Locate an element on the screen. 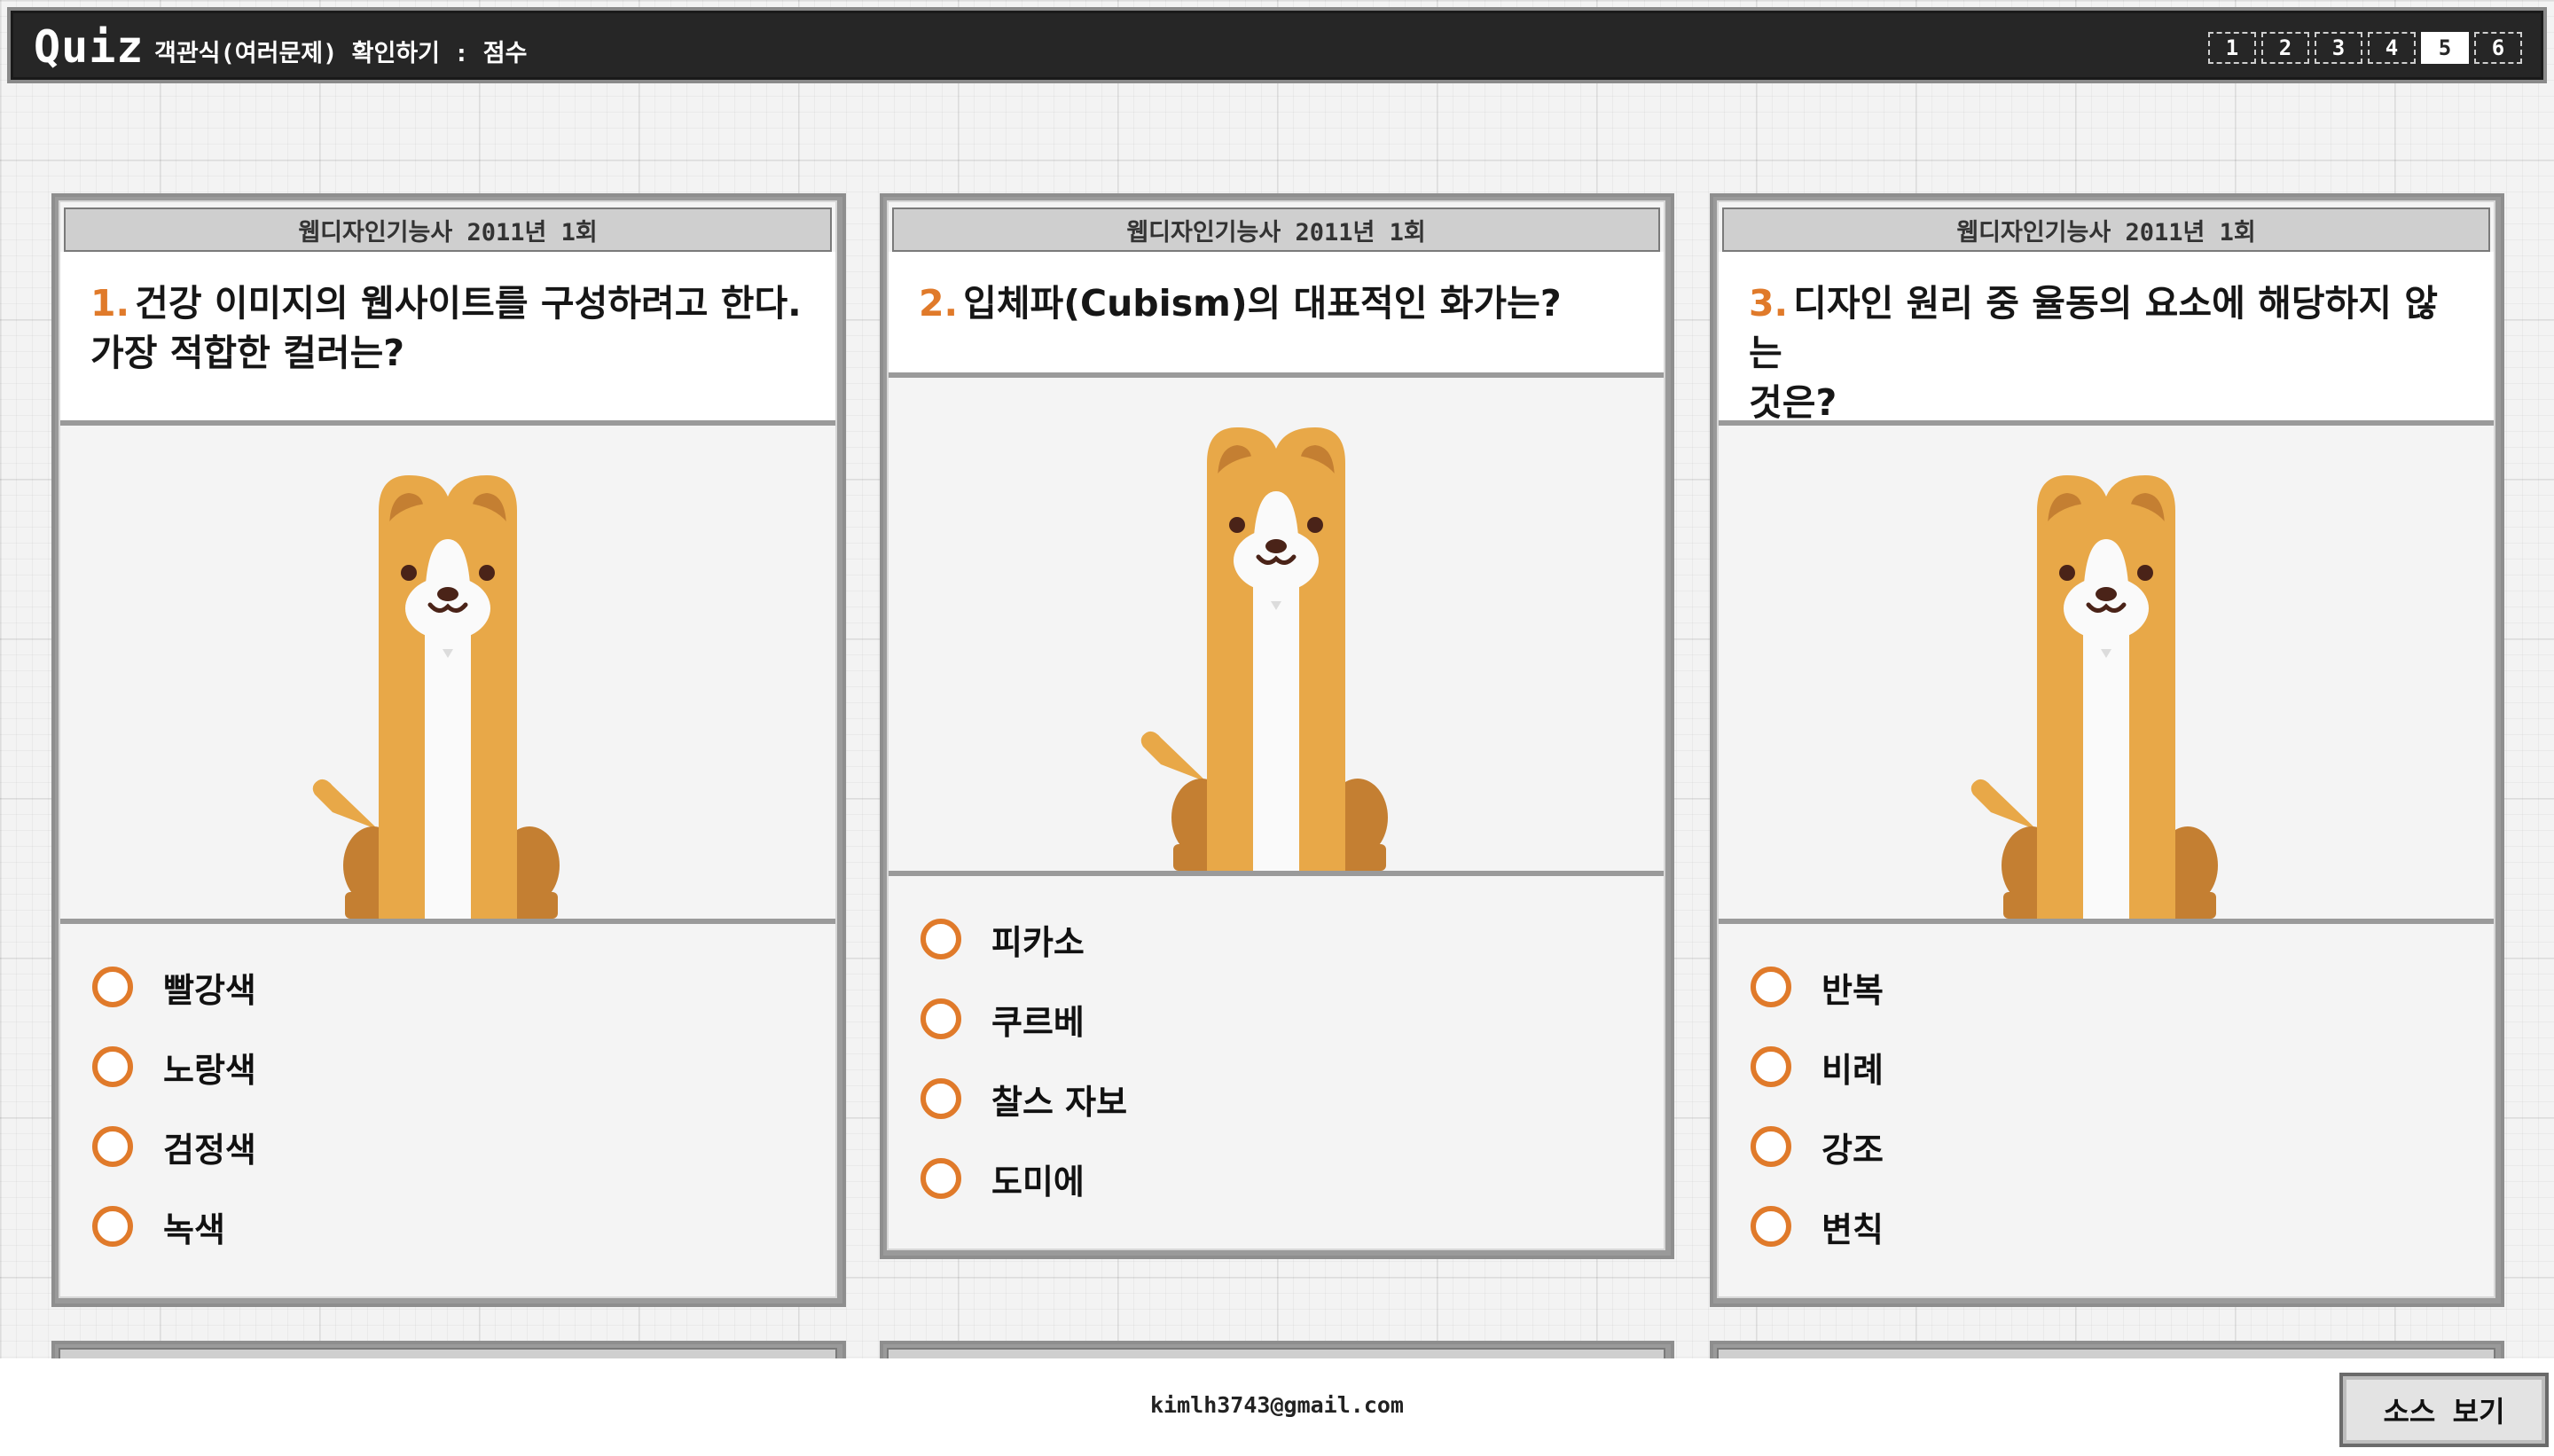  question-line-1: 건강 이미지의 웹사이트를 구성하려고 한다. is located at coordinates (468, 303).